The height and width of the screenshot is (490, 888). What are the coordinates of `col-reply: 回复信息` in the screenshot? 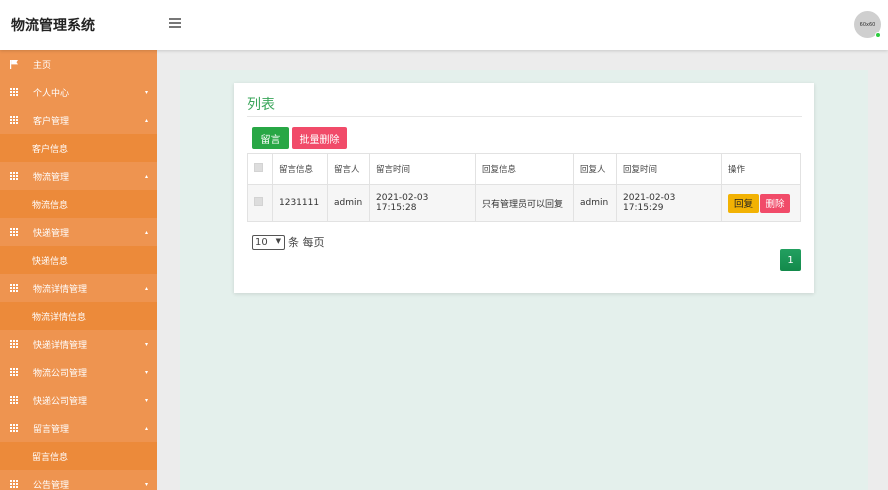 It's located at (524, 169).